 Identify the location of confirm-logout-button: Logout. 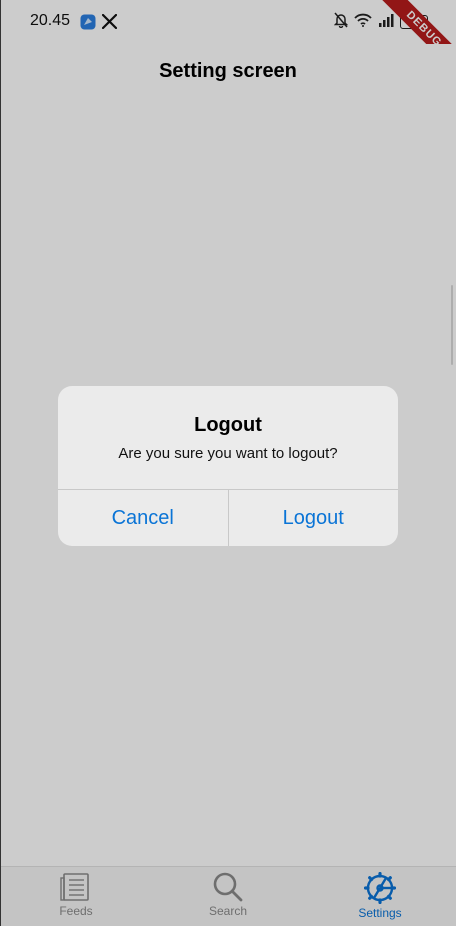
(313, 518).